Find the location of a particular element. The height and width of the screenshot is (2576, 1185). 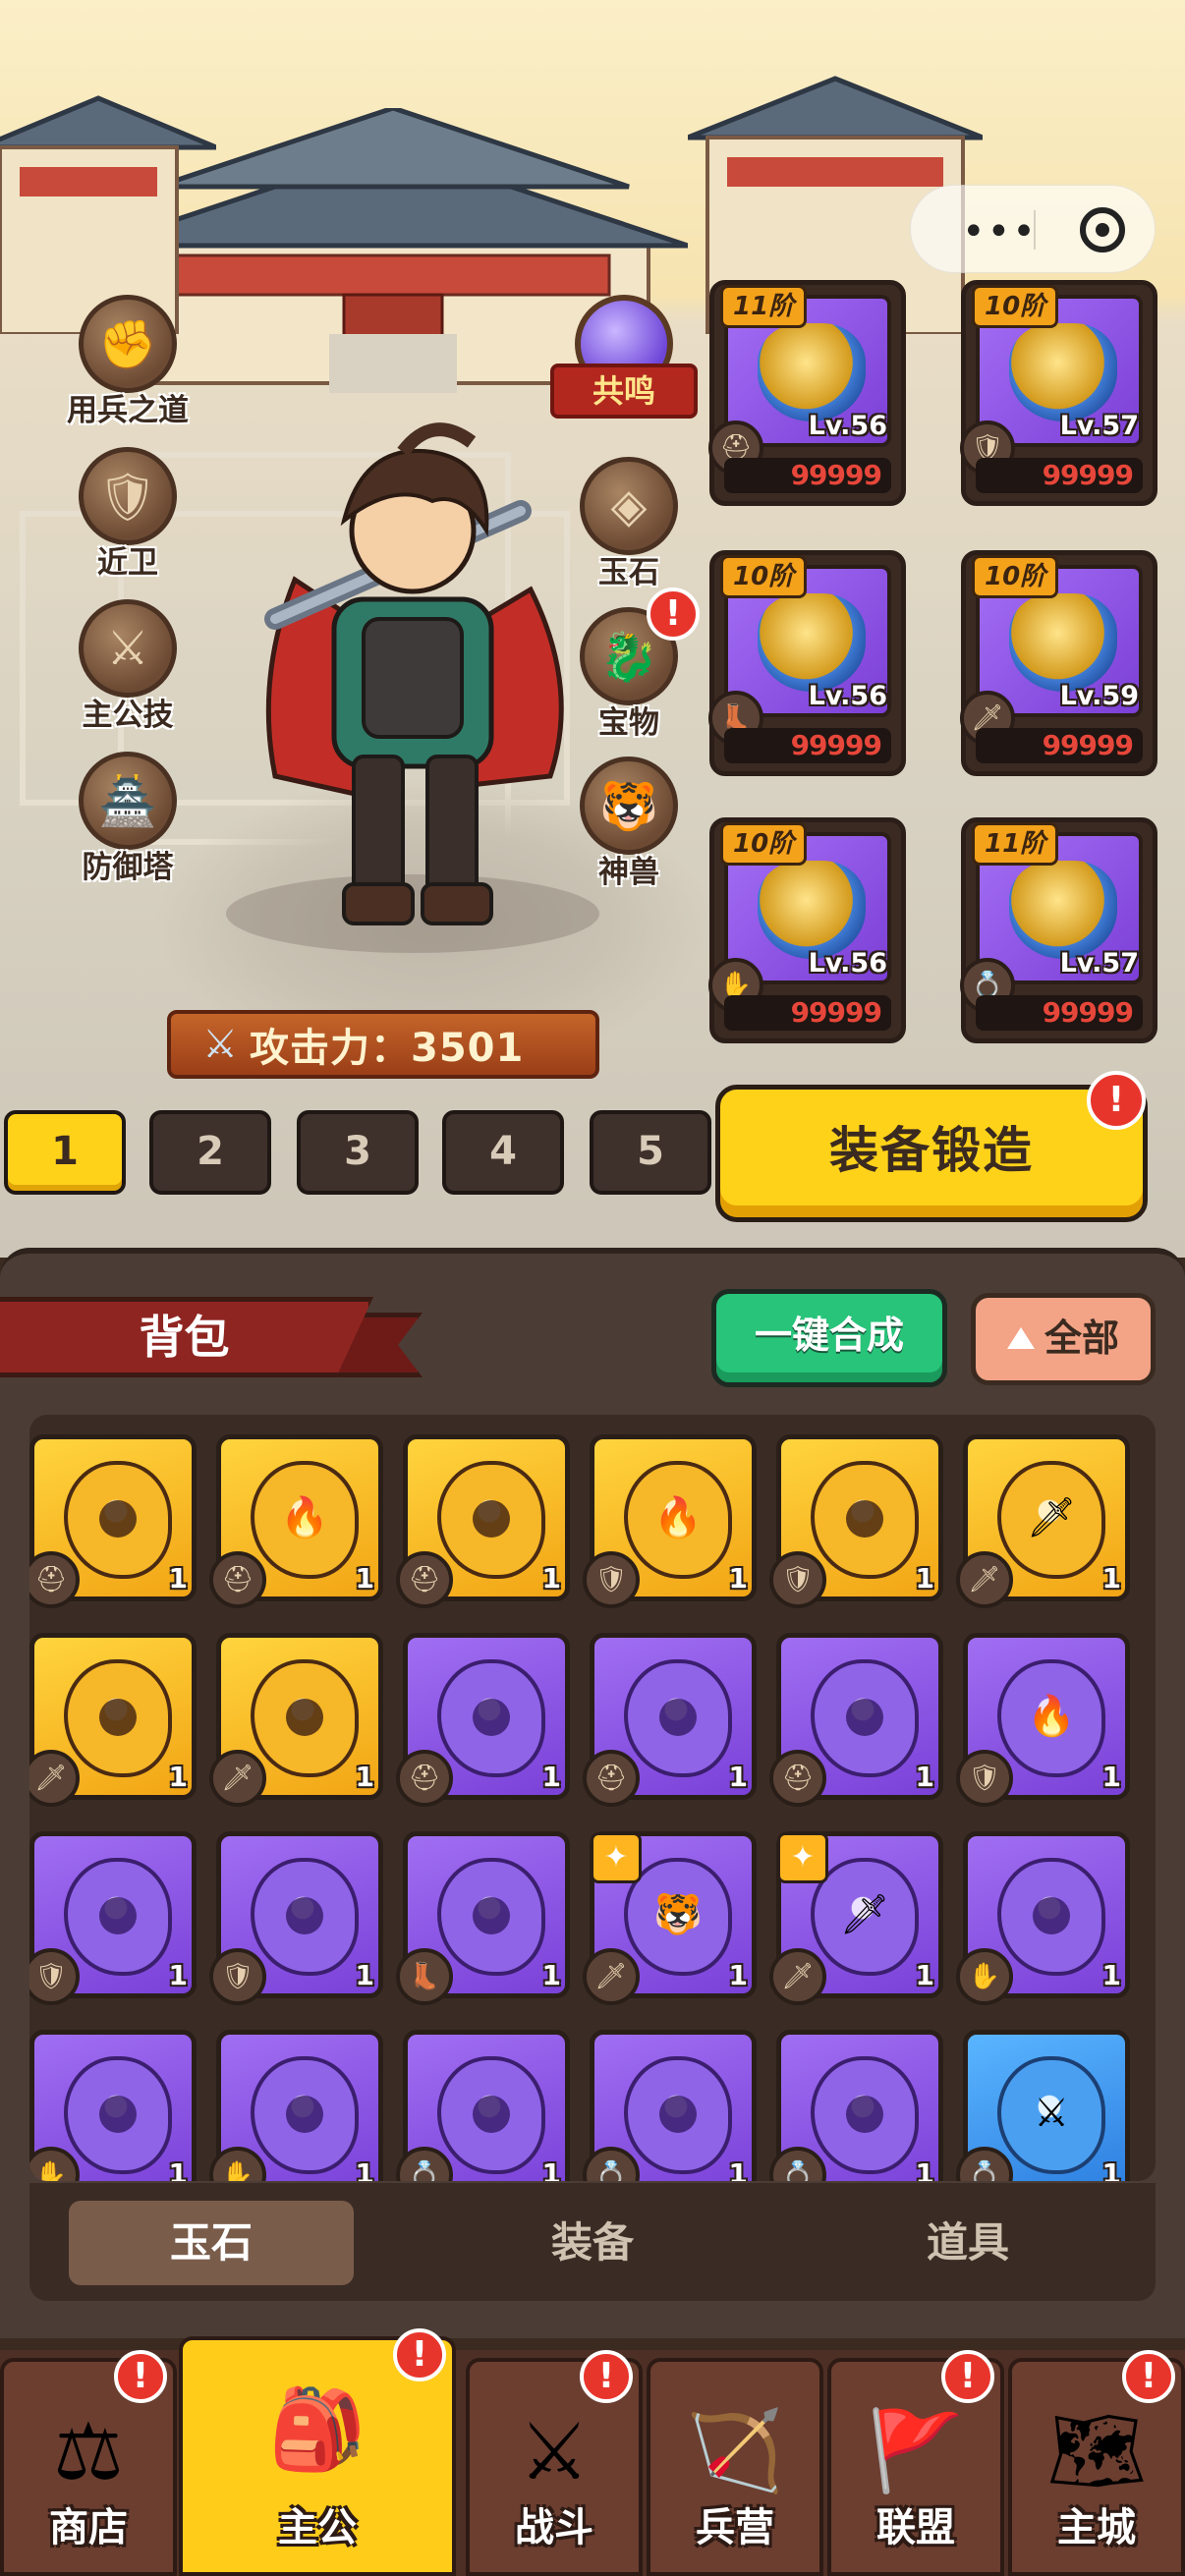

loadout-tab-5: 5 is located at coordinates (651, 1152).